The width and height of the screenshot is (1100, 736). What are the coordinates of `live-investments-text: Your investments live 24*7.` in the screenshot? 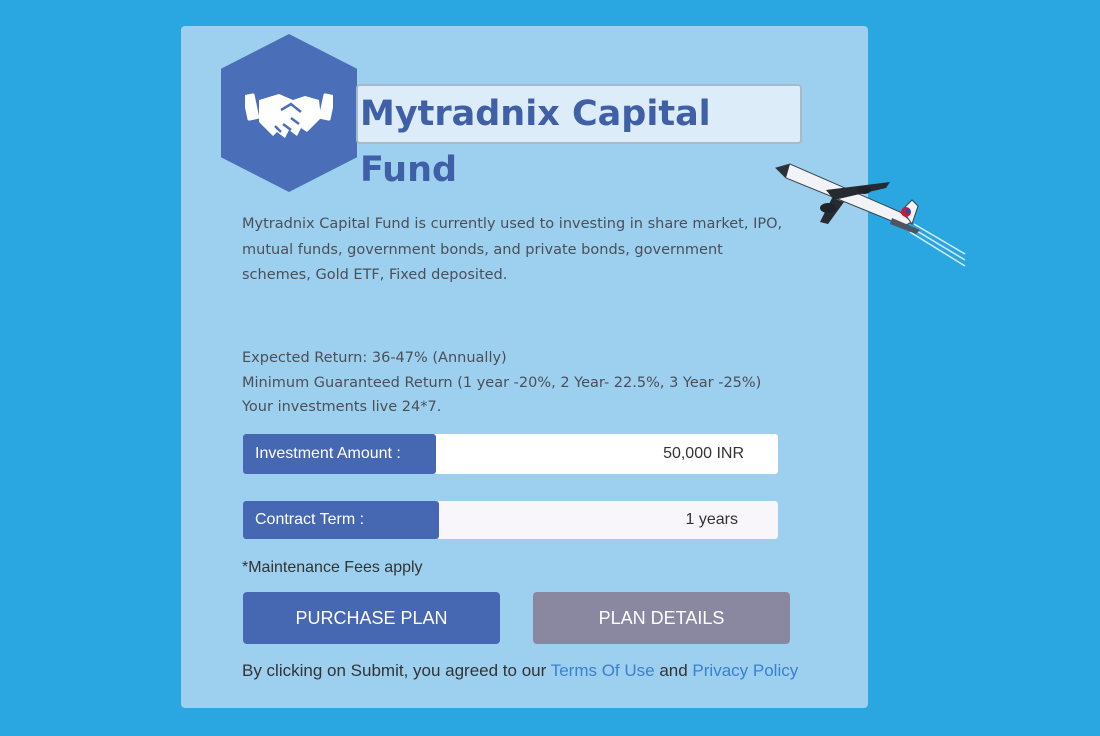 It's located at (342, 407).